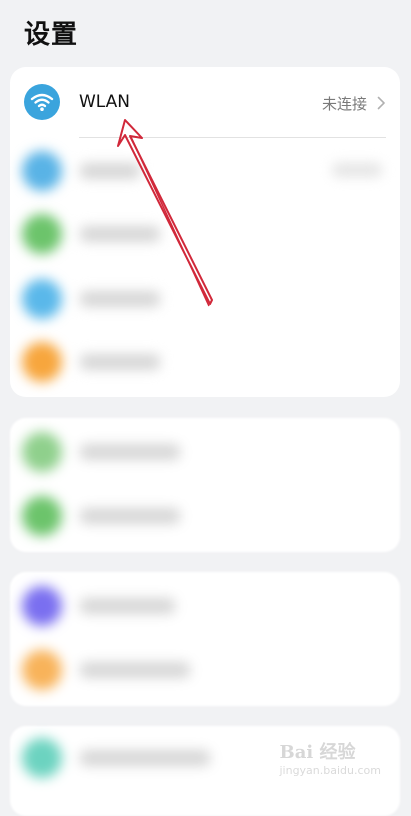 The height and width of the screenshot is (816, 411). Describe the element at coordinates (42, 102) in the screenshot. I see `wifi-icon` at that location.